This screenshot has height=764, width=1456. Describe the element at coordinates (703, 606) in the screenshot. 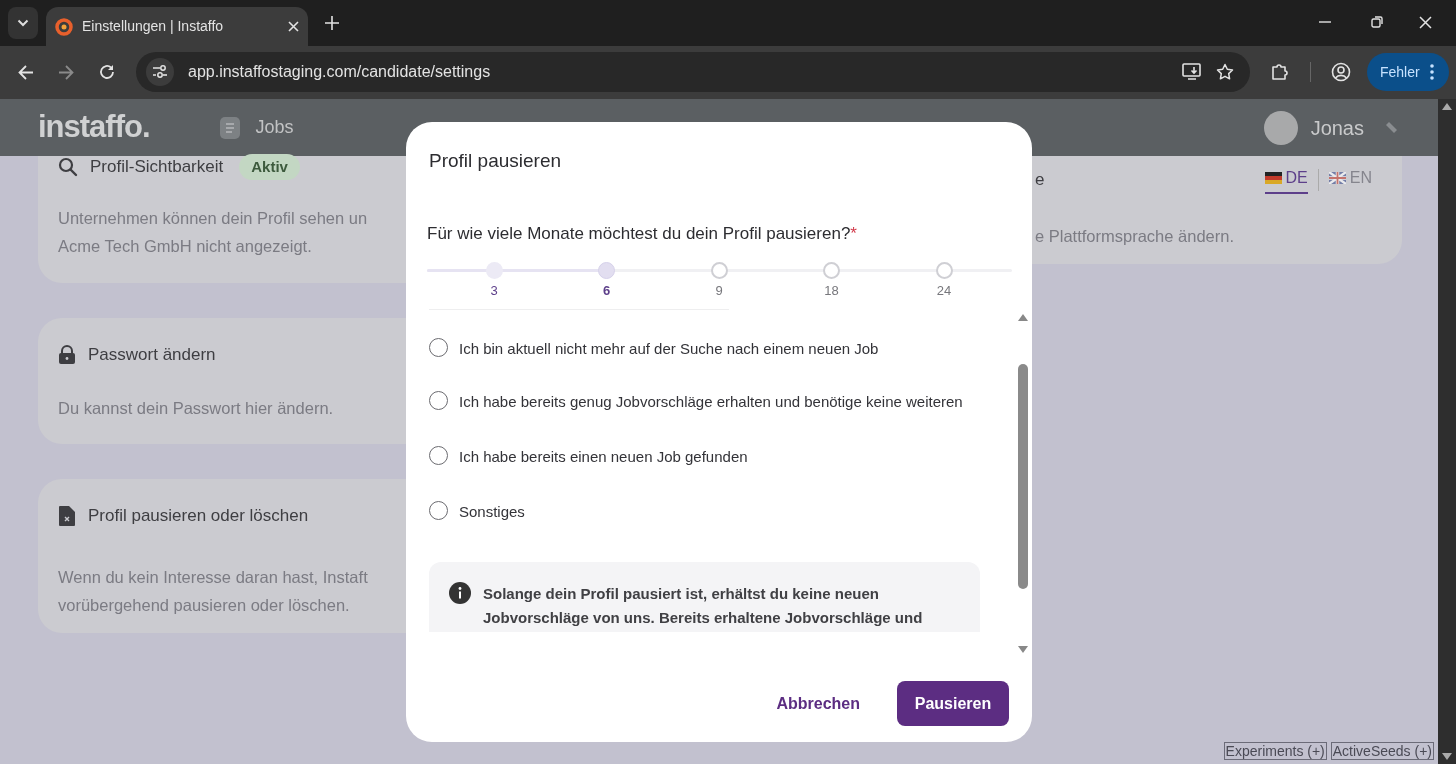

I see `info-text: Solange dein Profil pausiert ist, erhältst du keine neuen Jobvorschläge von uns. Bereits erhaltene Jobvorschläge und` at that location.